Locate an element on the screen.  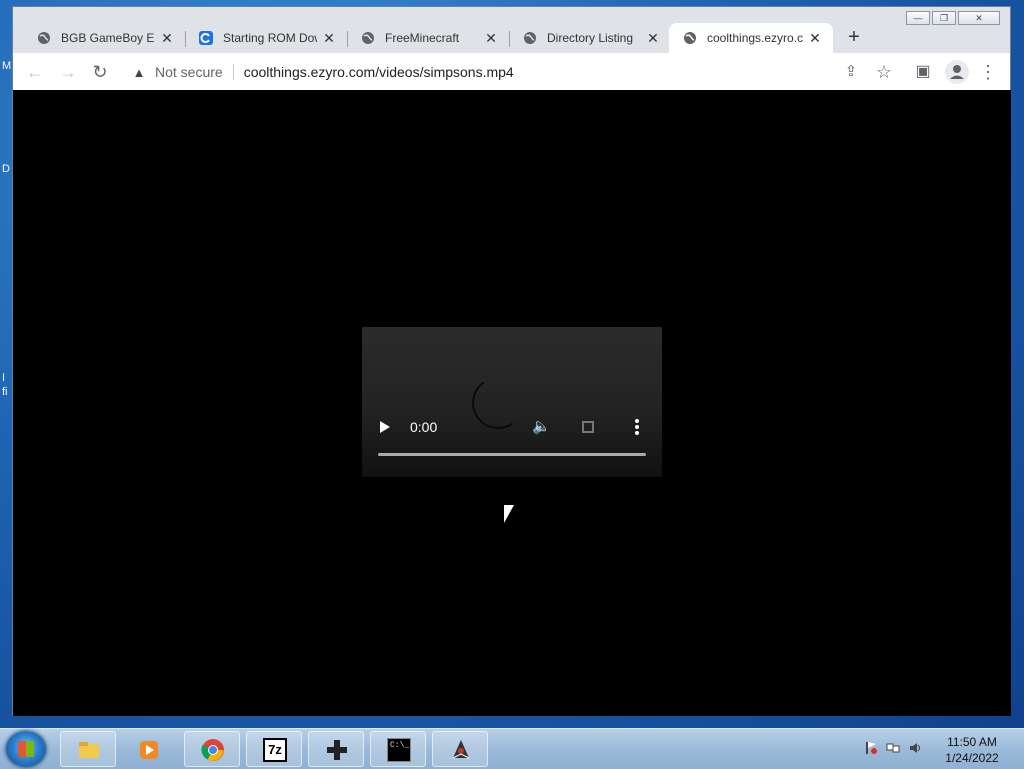
java-icon is located at coordinates (461, 749).